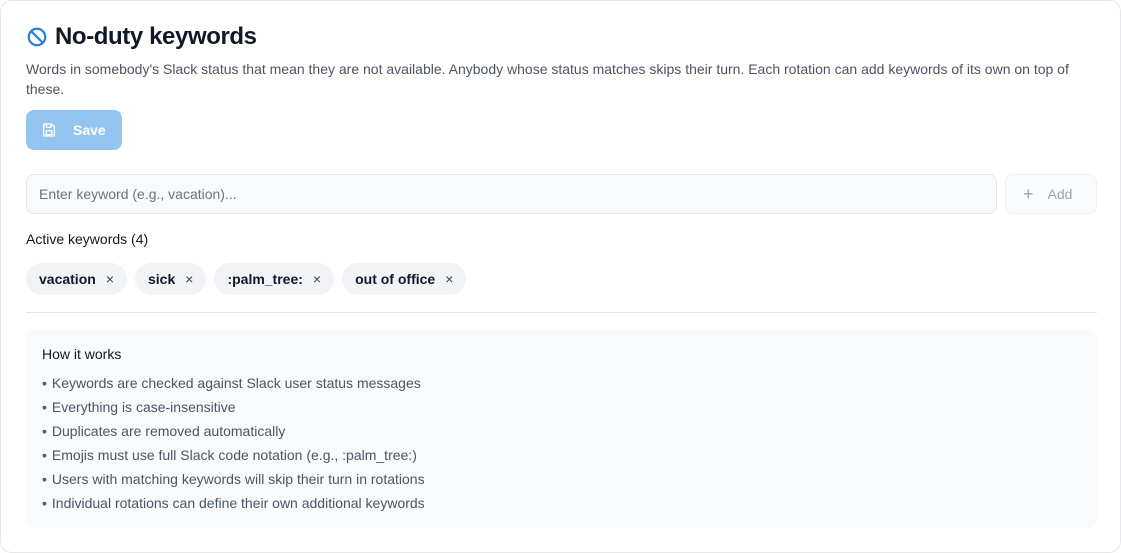 This screenshot has height=553, width=1121. I want to click on plus-icon: +, so click(1028, 194).